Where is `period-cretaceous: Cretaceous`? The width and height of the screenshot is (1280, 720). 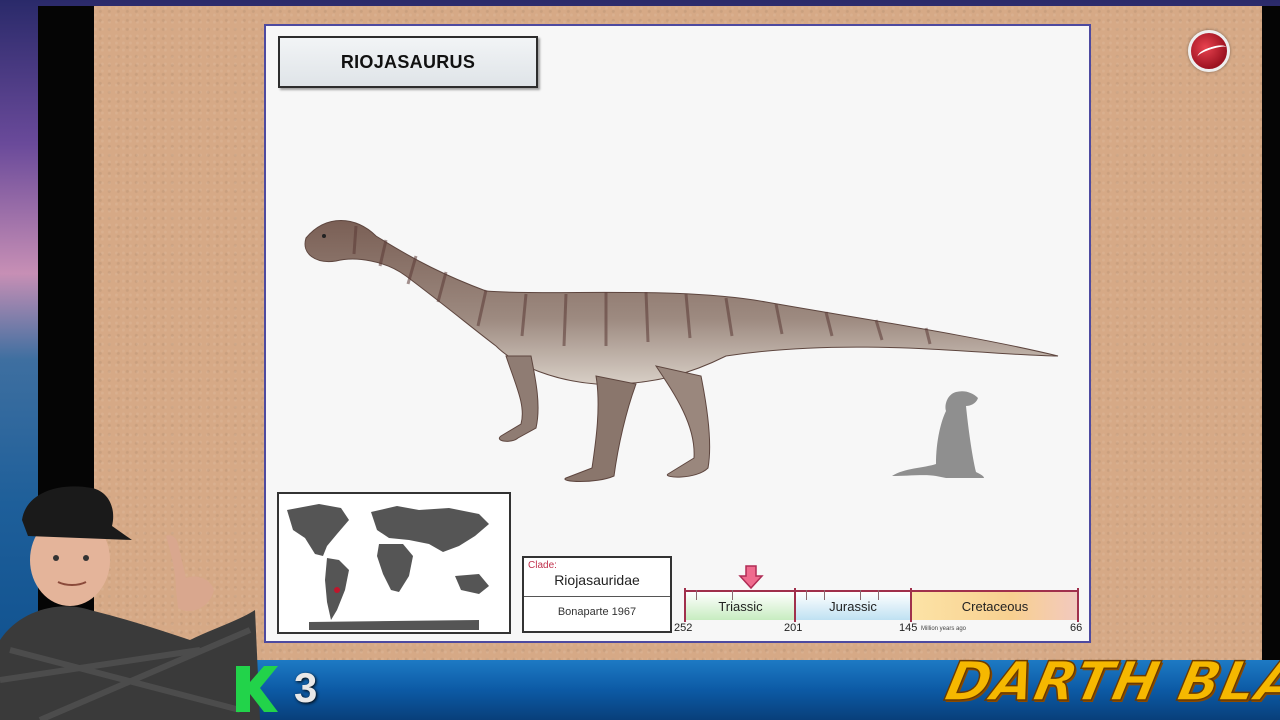
period-cretaceous: Cretaceous is located at coordinates (995, 605).